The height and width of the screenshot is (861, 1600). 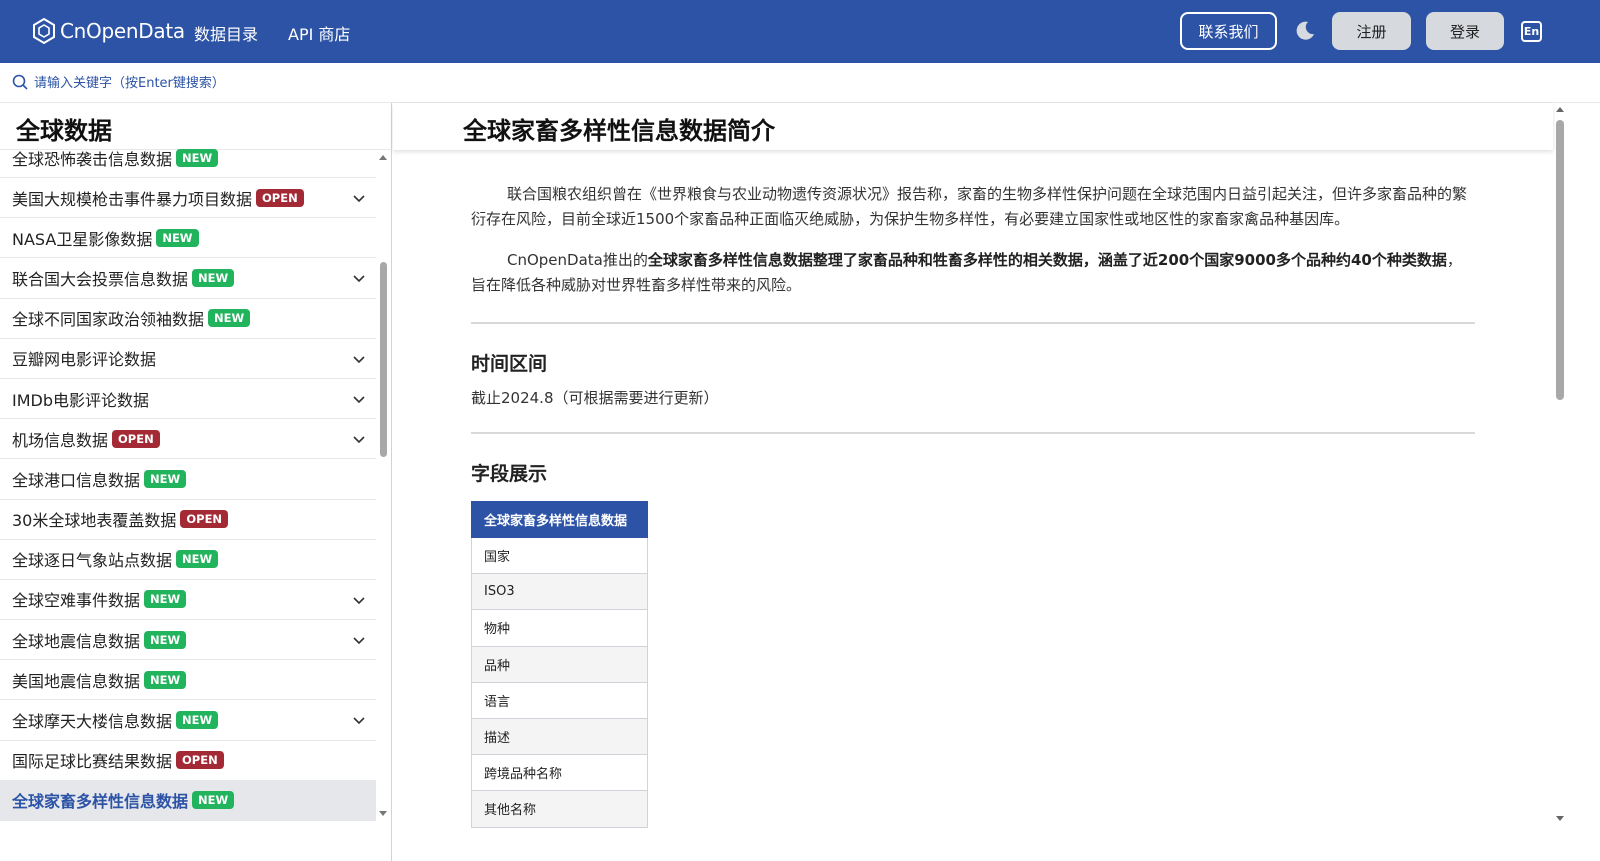 What do you see at coordinates (559, 736) in the screenshot?
I see `table-cell: 描述` at bounding box center [559, 736].